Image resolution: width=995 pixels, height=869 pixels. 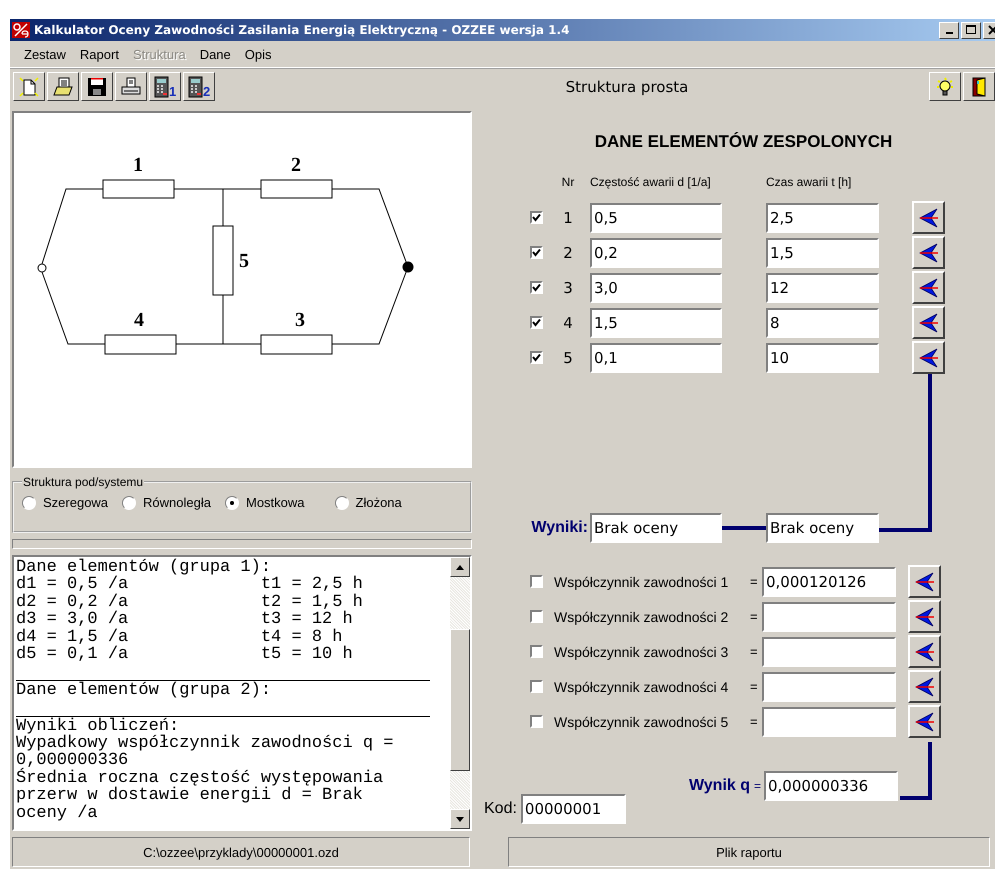 What do you see at coordinates (656, 357) in the screenshot?
I see `input-field: 0,1` at bounding box center [656, 357].